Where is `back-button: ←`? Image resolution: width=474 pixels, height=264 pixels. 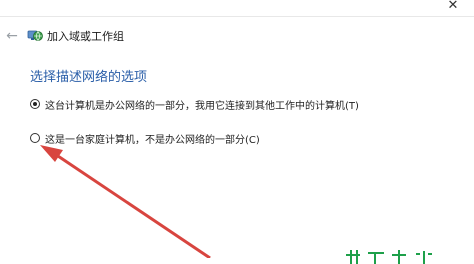 back-button: ← is located at coordinates (12, 36).